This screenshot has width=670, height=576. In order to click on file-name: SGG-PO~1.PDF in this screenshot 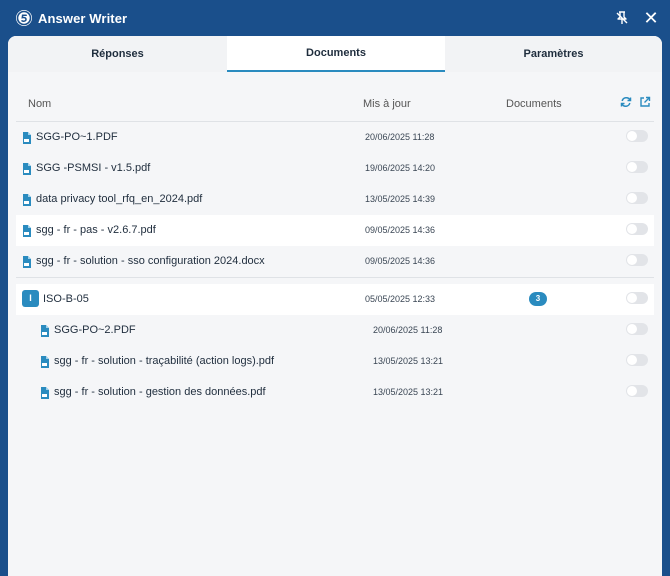, I will do `click(77, 137)`.